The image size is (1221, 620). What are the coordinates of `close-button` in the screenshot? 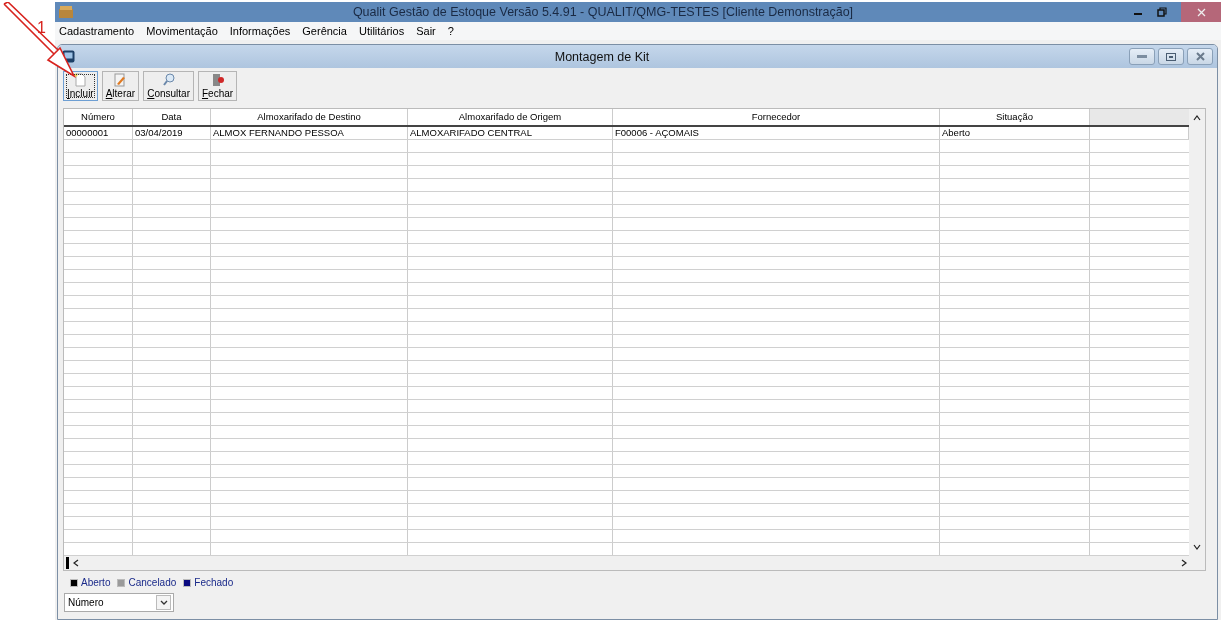 It's located at (1200, 56).